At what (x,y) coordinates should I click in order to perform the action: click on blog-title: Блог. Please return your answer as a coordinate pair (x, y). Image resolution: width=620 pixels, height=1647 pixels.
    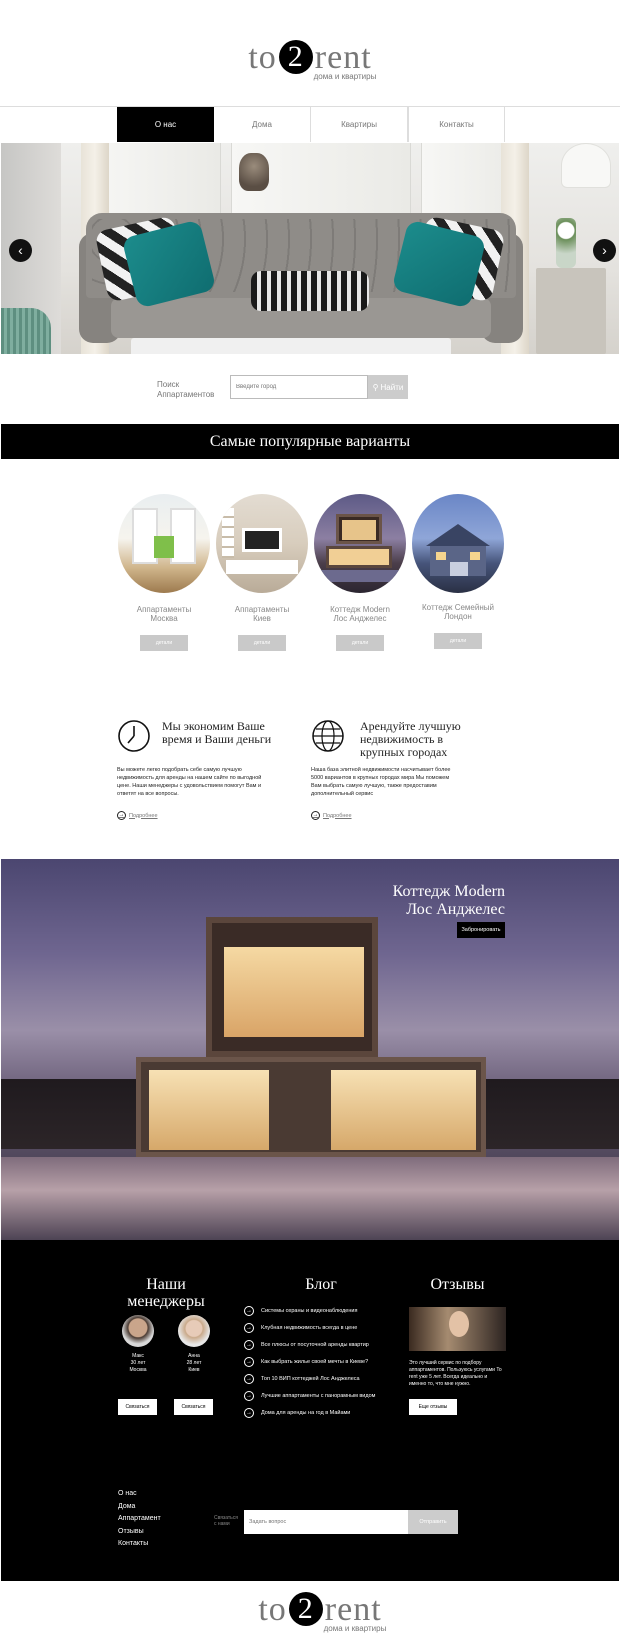
    Looking at the image, I should click on (321, 1284).